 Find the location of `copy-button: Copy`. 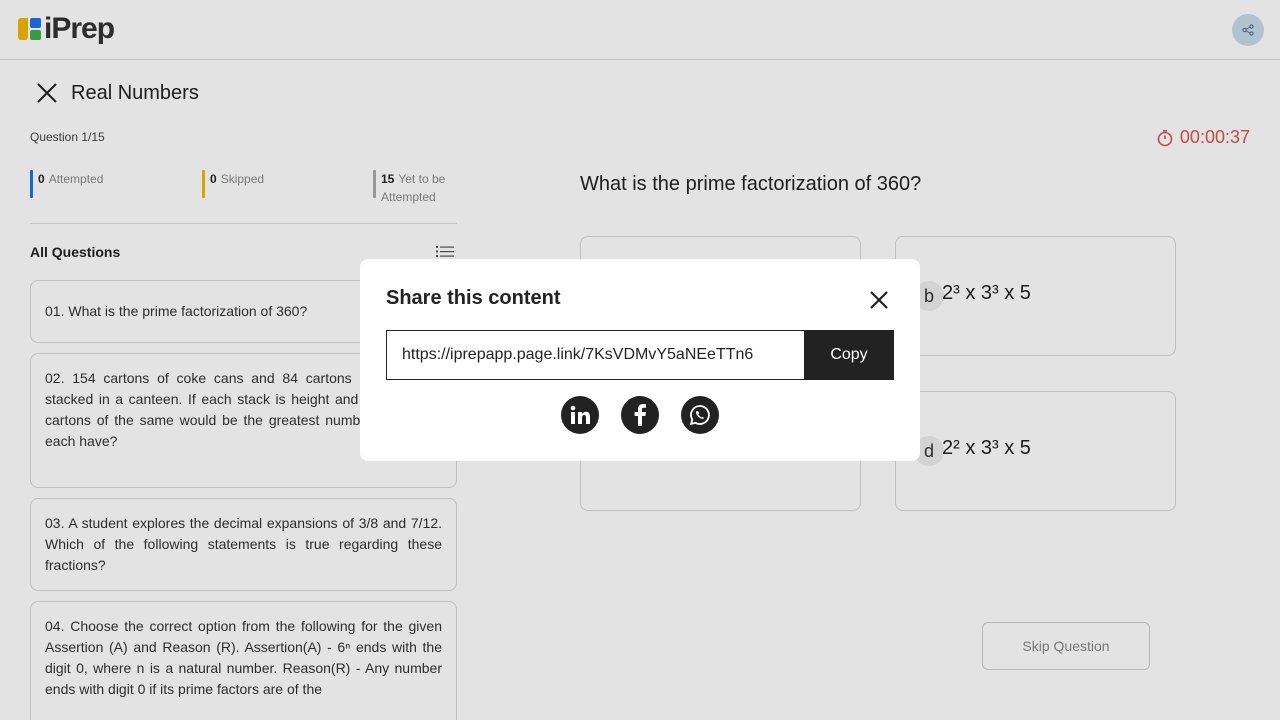

copy-button: Copy is located at coordinates (849, 355).